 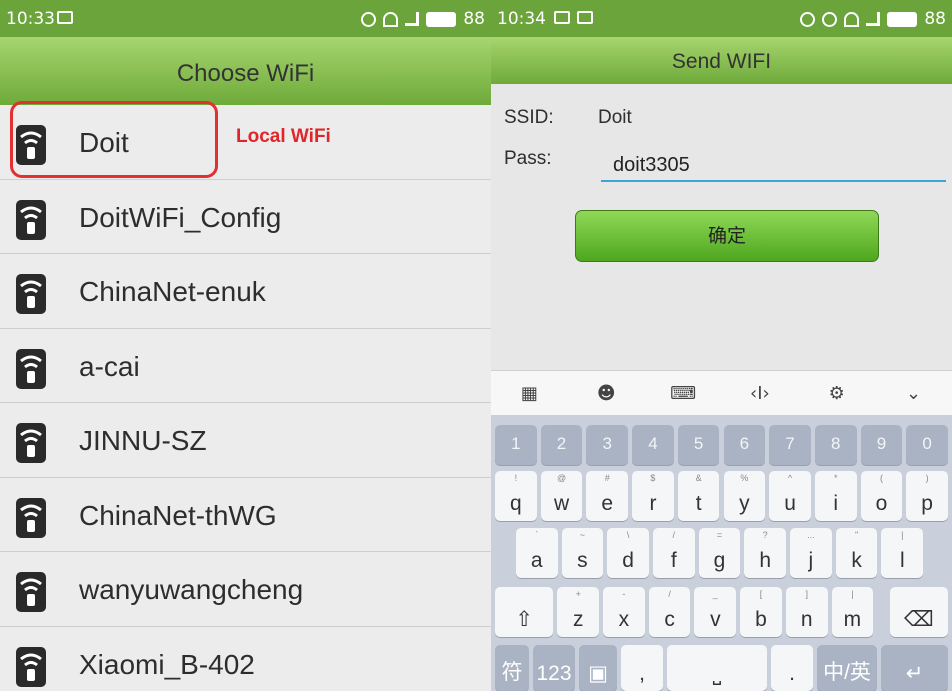 I want to click on space-key: ⎵, so click(x=717, y=668).